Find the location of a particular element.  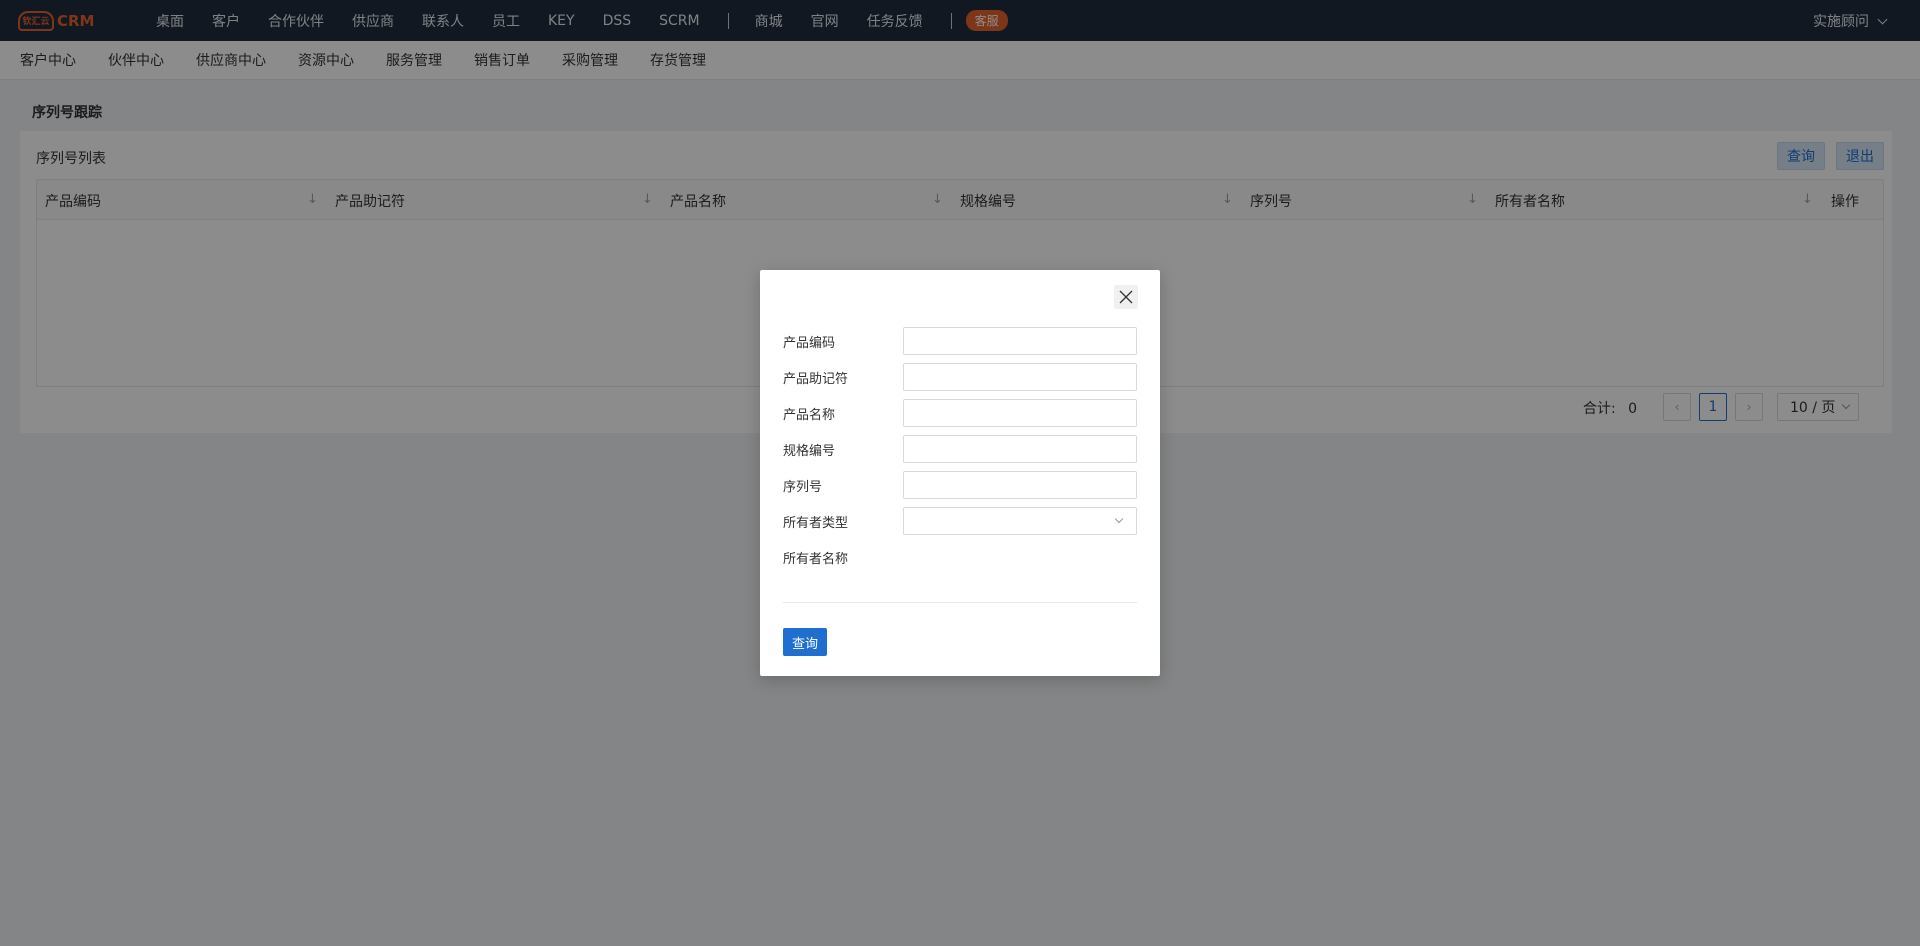

serial-number-input is located at coordinates (1020, 485).